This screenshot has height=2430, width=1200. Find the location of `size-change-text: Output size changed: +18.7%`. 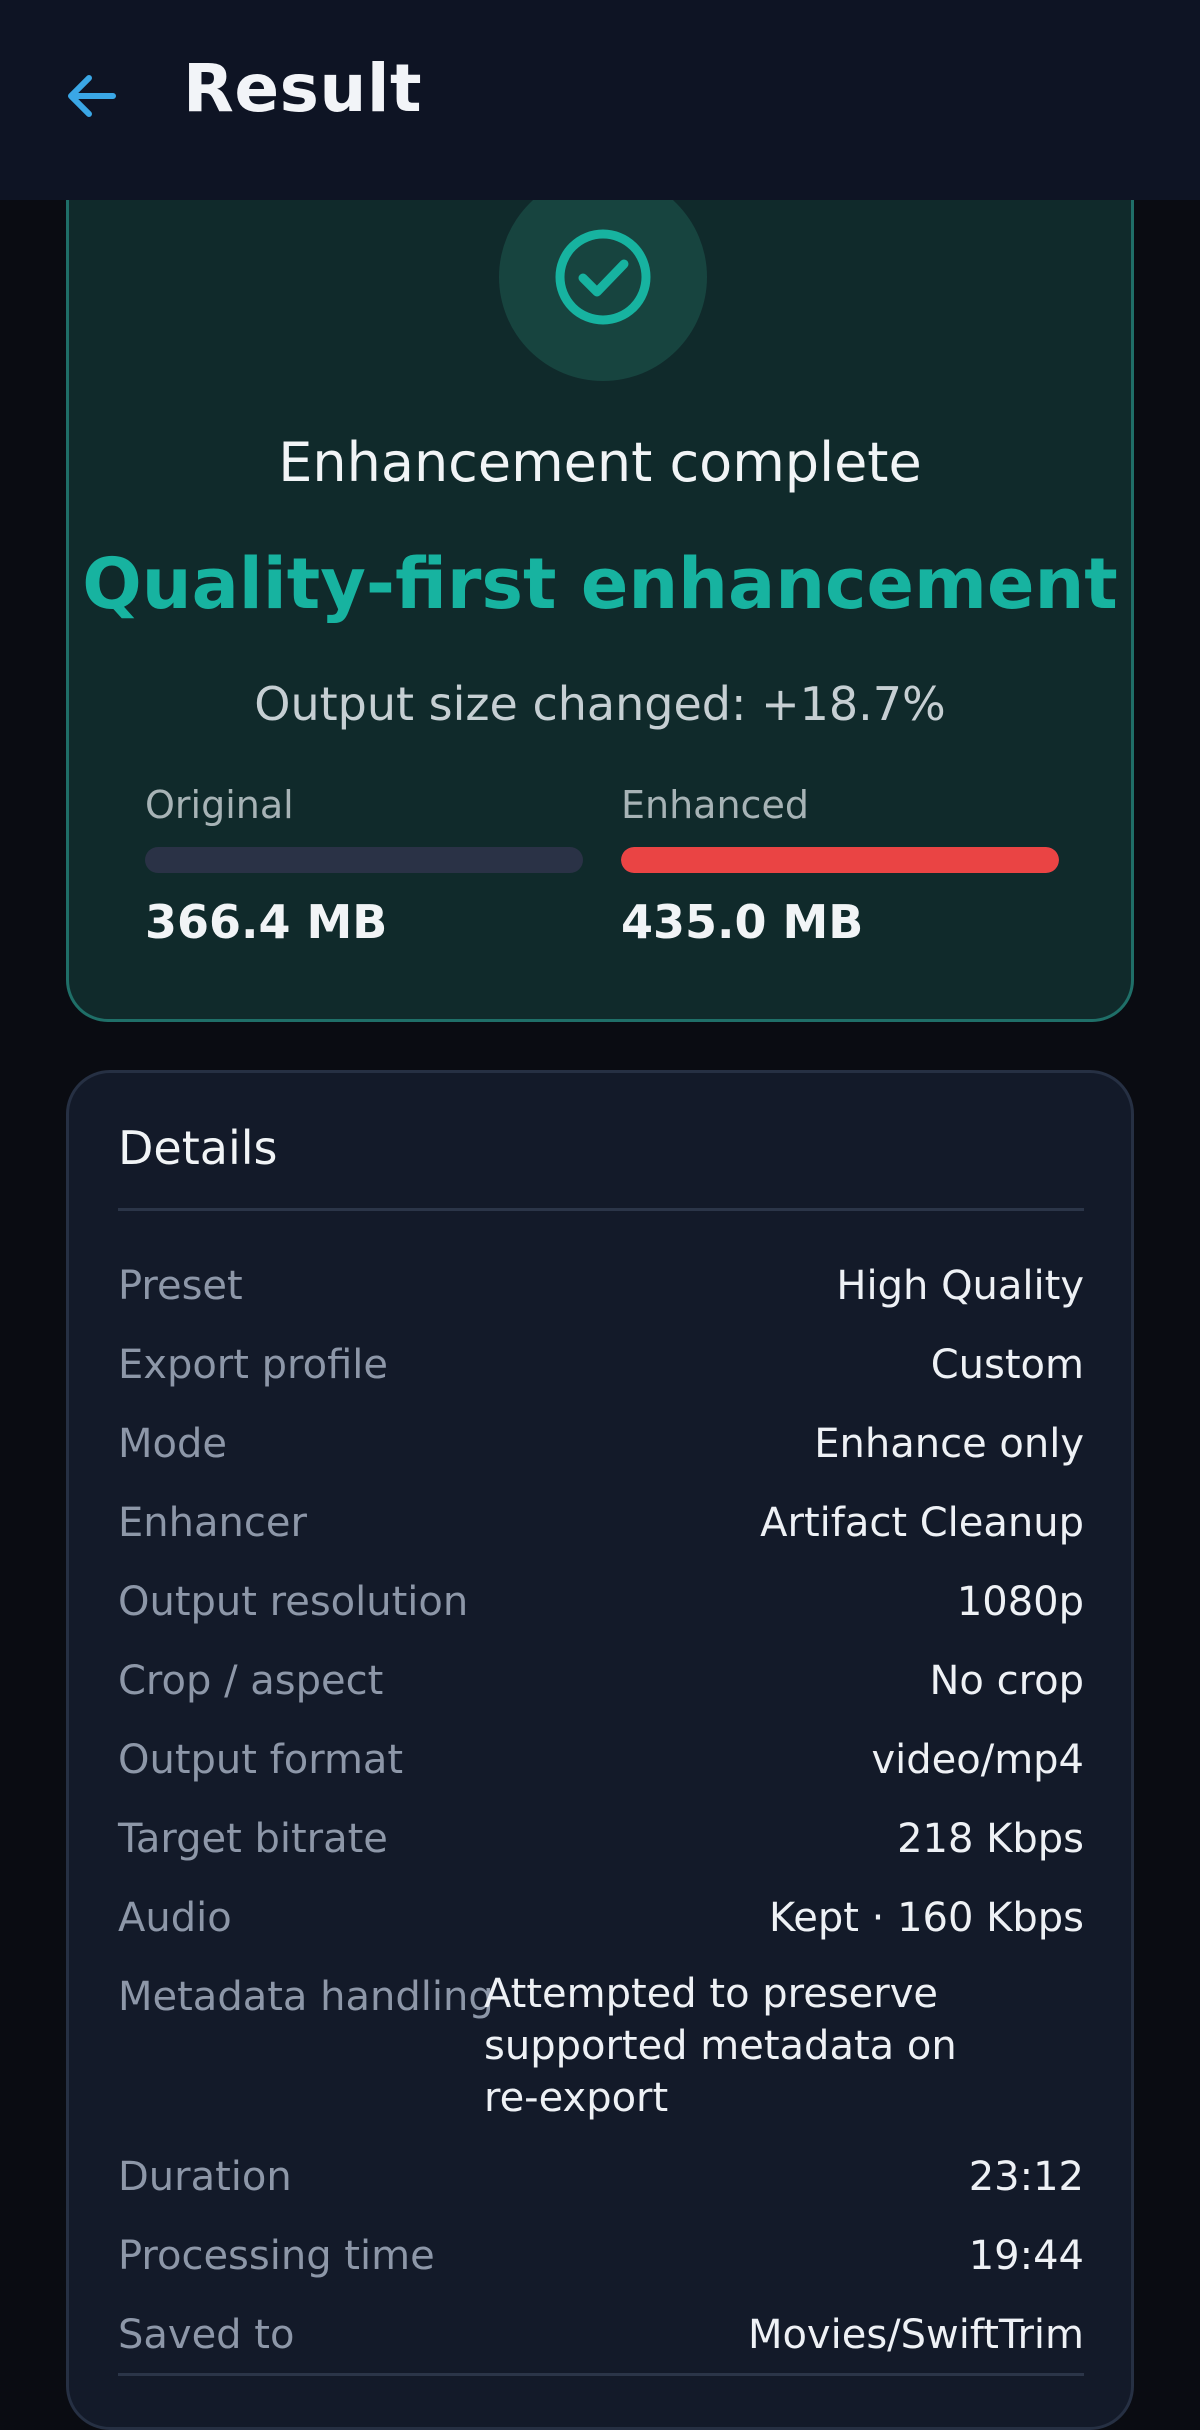

size-change-text: Output size changed: +18.7% is located at coordinates (600, 704).